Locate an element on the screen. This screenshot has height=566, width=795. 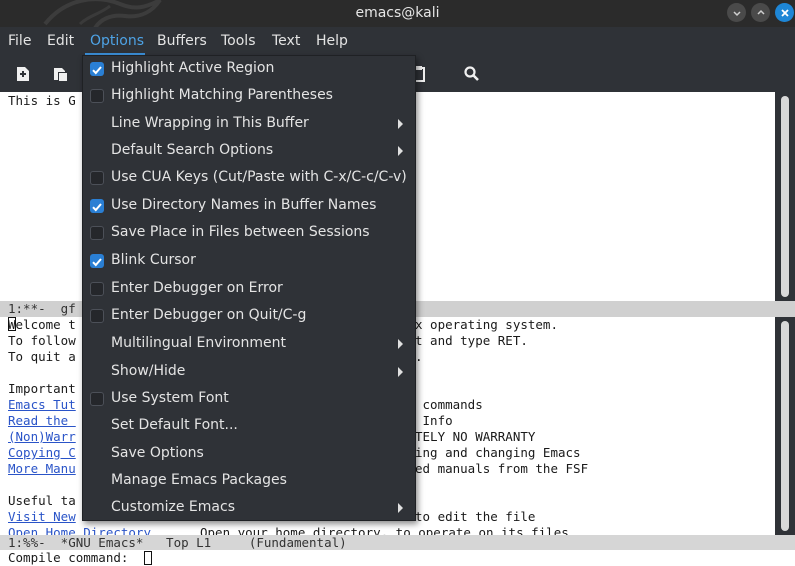
options-menu-item-highlight-active-region: Highlight Active Region is located at coordinates (249, 69).